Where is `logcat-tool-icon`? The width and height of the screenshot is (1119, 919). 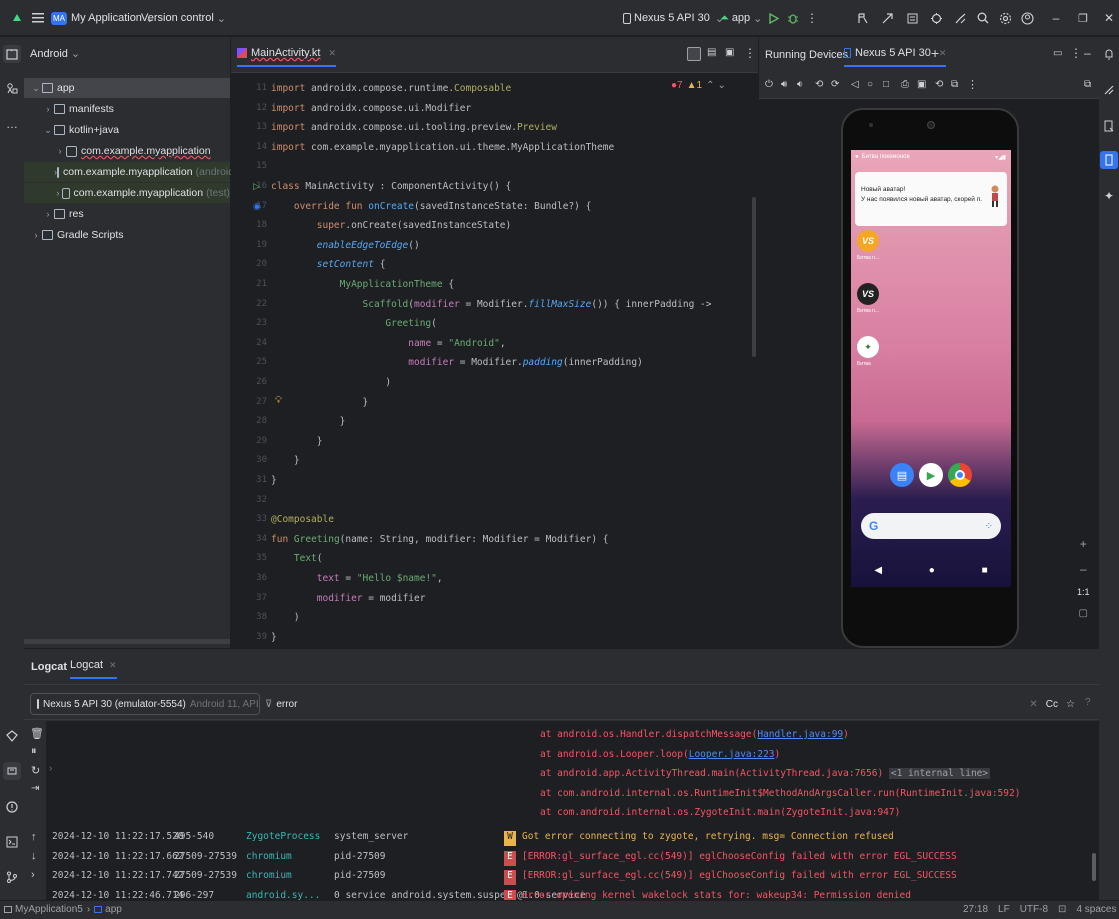 logcat-tool-icon is located at coordinates (12, 771).